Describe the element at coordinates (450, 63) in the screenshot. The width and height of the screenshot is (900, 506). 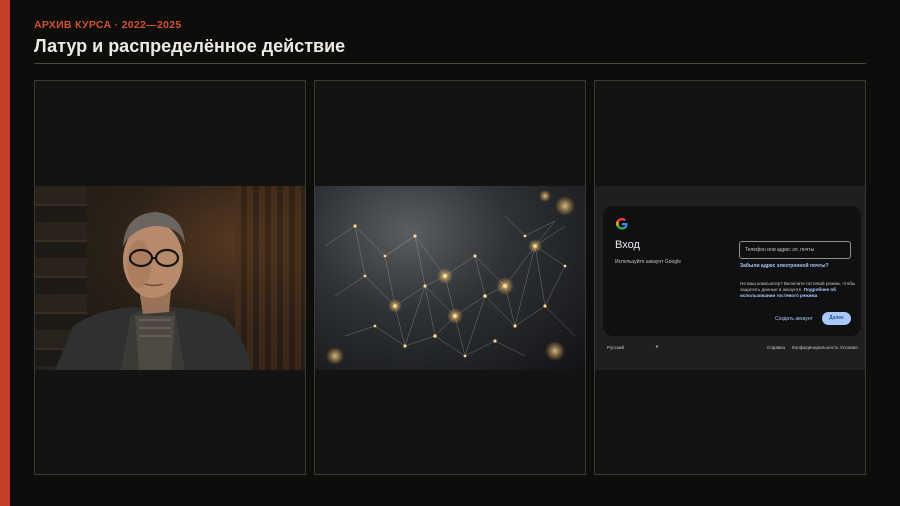
I see `title-divider` at that location.